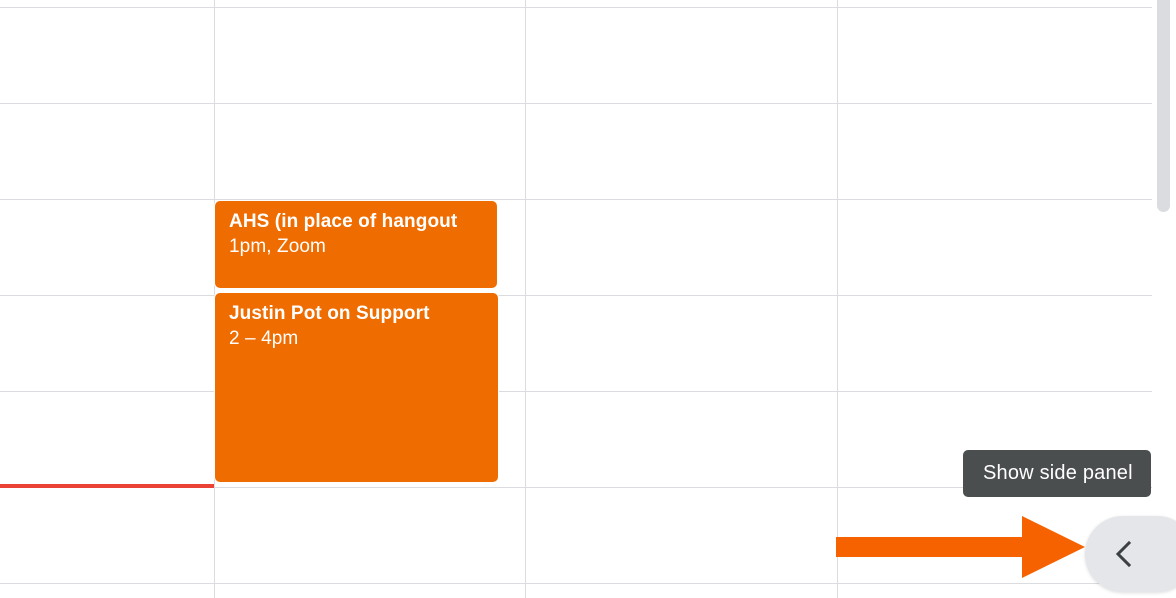 The image size is (1176, 598). Describe the element at coordinates (1163, 106) in the screenshot. I see `vertical-scrollbar-thumb` at that location.